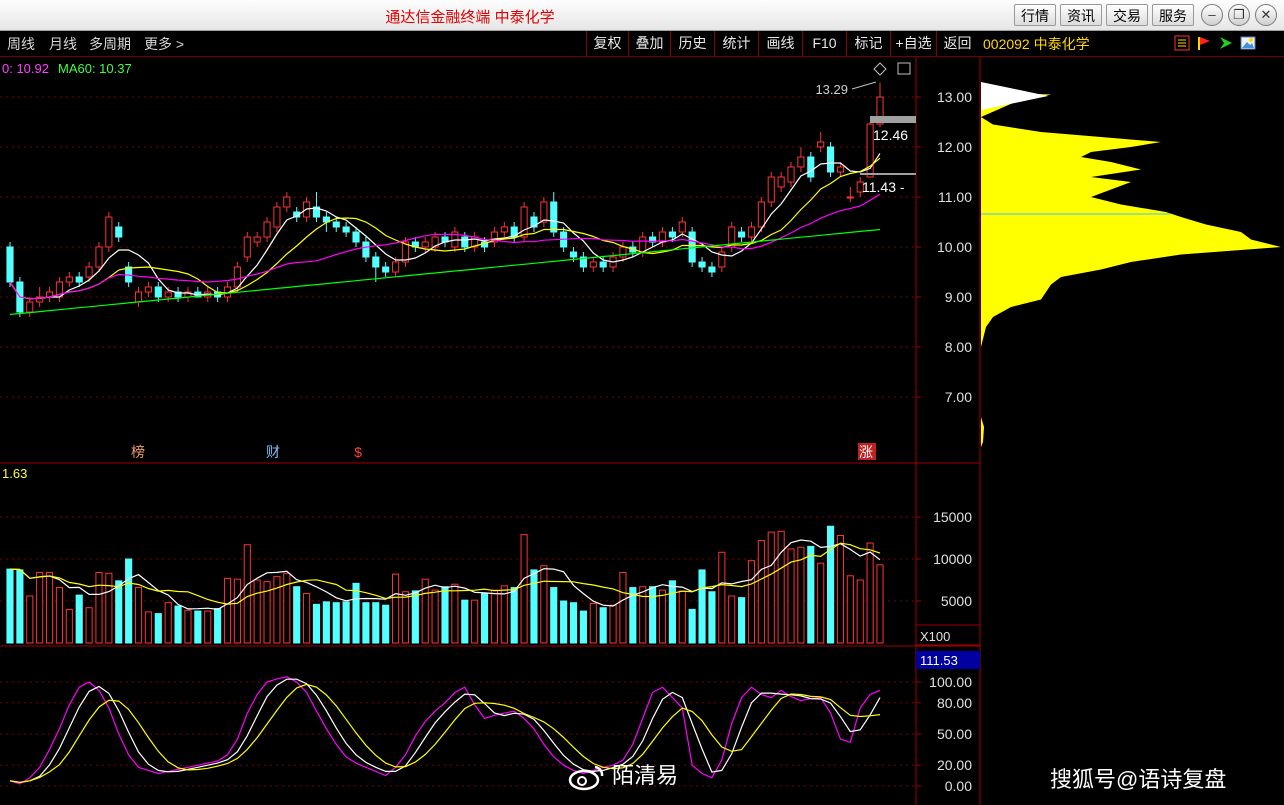 This screenshot has height=805, width=1284. What do you see at coordinates (1239, 15) in the screenshot?
I see `restore-icon: ❐` at bounding box center [1239, 15].